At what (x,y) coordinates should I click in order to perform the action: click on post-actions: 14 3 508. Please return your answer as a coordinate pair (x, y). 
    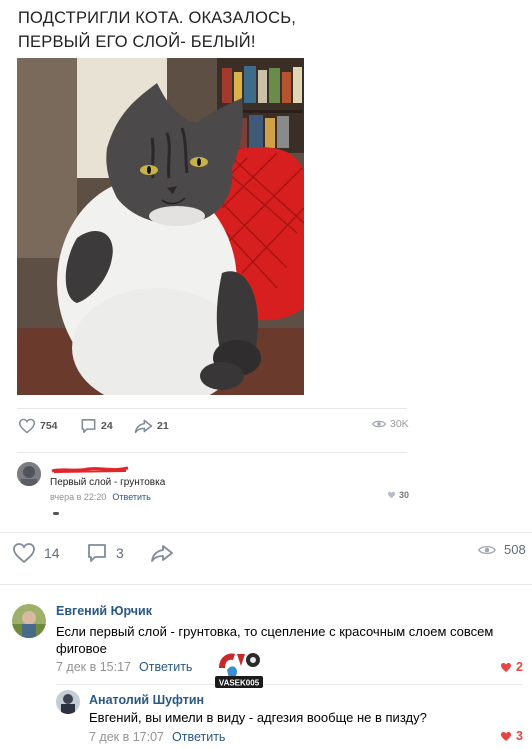
    Looking at the image, I should click on (266, 560).